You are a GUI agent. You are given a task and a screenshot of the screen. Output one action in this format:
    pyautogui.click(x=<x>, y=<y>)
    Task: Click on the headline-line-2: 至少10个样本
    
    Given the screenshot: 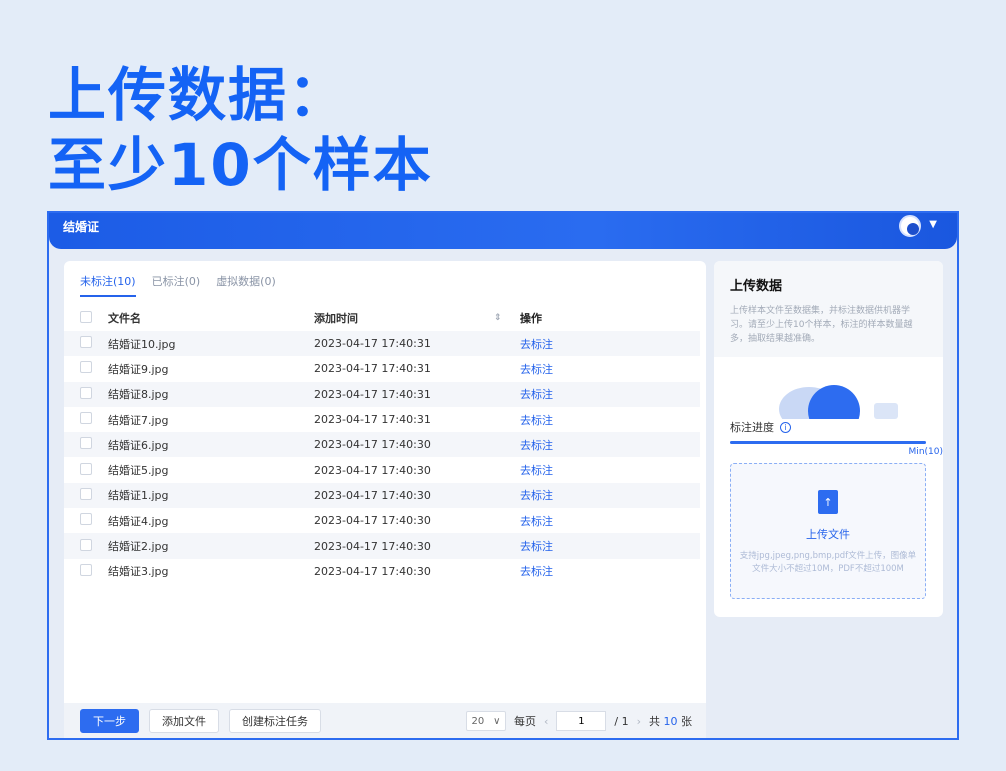 What is the action you would take?
    pyautogui.click(x=240, y=165)
    